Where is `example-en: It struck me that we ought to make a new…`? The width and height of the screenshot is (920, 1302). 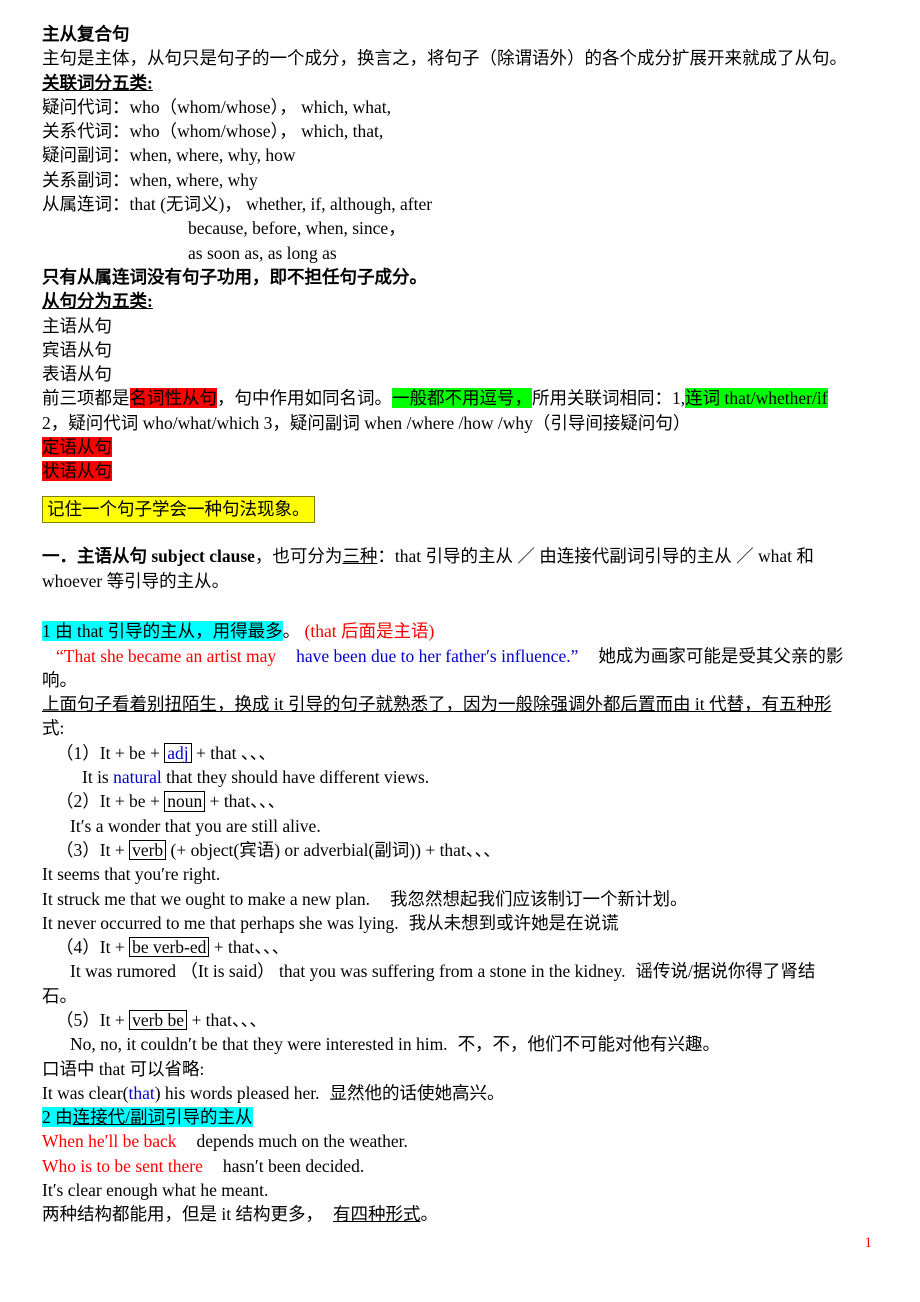 example-en: It struck me that we ought to make a new… is located at coordinates (206, 898).